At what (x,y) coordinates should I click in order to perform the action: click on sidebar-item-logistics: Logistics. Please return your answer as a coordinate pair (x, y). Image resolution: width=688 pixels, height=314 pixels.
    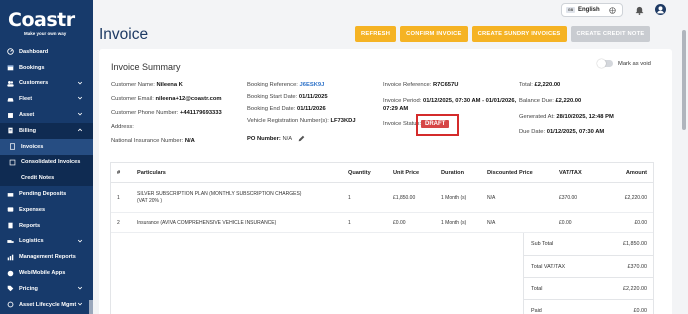
    Looking at the image, I should click on (46, 242).